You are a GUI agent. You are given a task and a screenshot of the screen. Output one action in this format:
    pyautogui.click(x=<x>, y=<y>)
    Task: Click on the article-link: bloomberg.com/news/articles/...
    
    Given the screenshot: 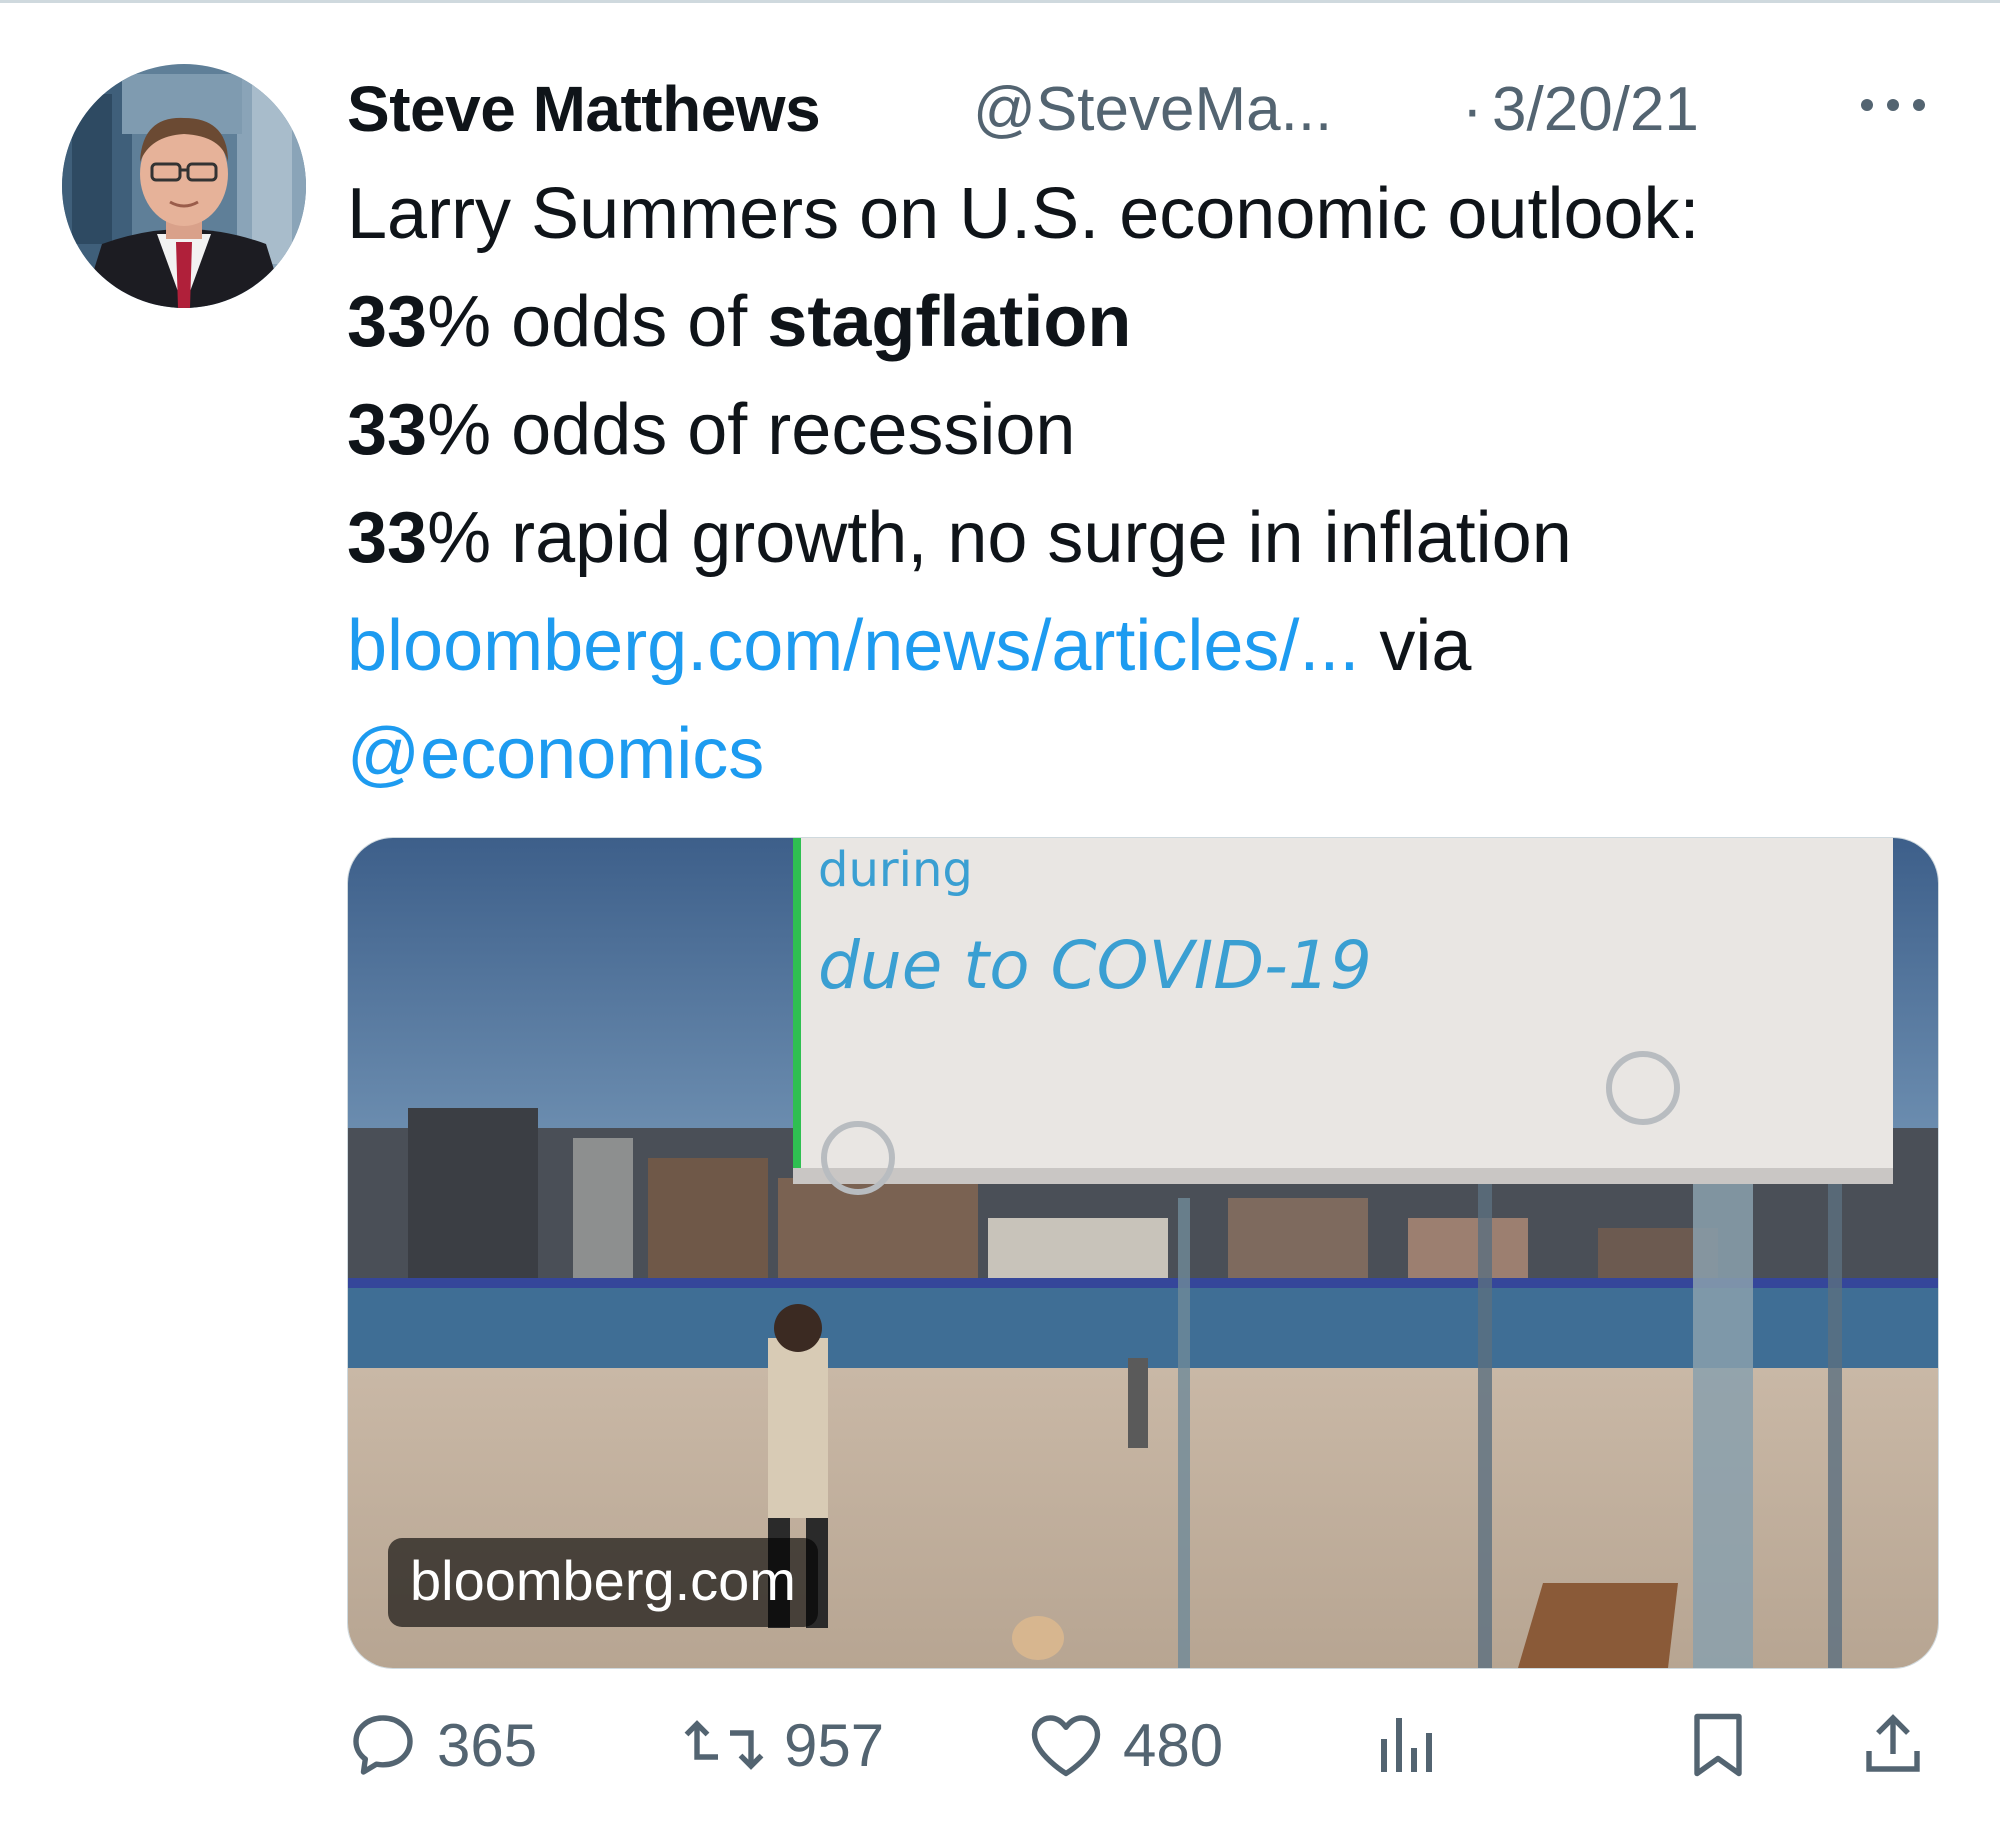 What is the action you would take?
    pyautogui.click(x=853, y=646)
    